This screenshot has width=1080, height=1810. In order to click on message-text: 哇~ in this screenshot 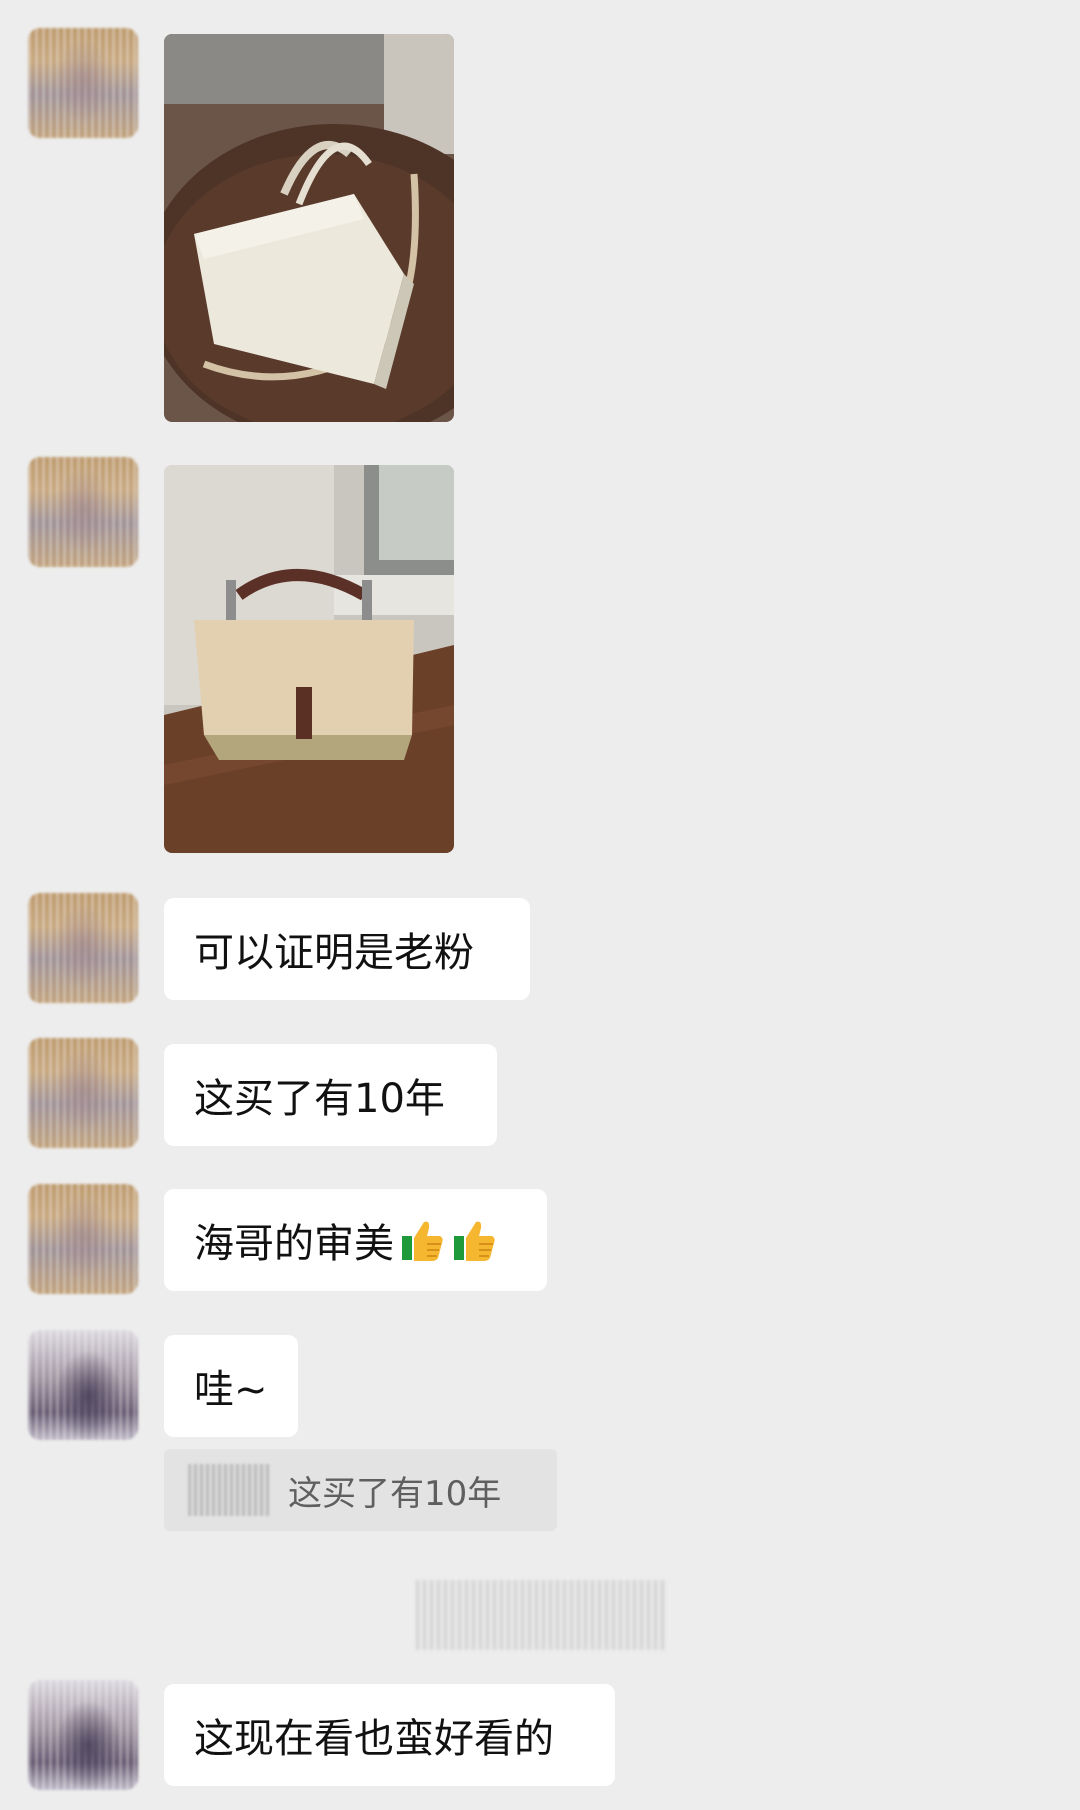, I will do `click(231, 1390)`.